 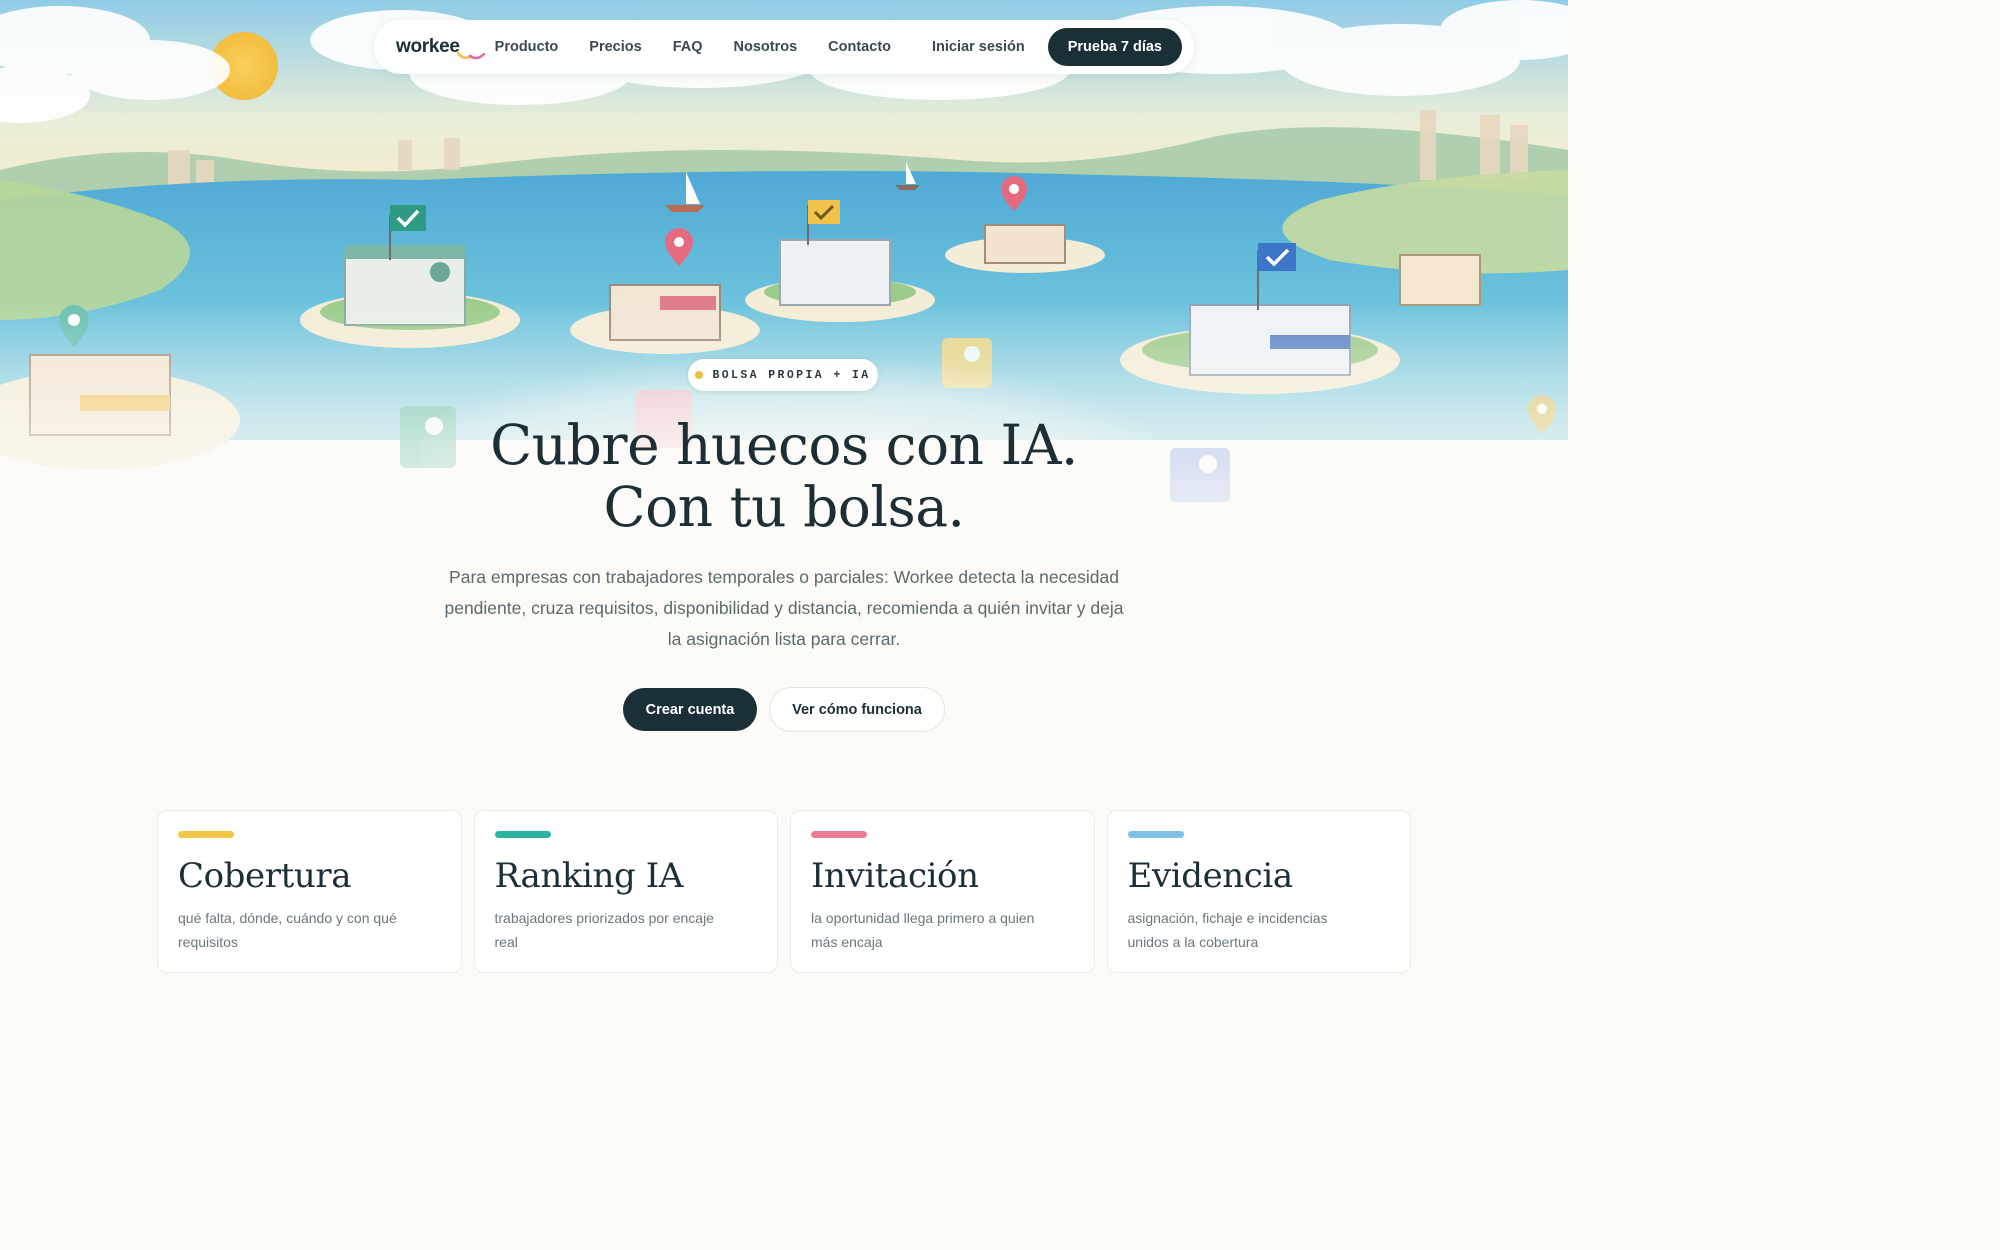 What do you see at coordinates (699, 375) in the screenshot?
I see `badge-dot-icon` at bounding box center [699, 375].